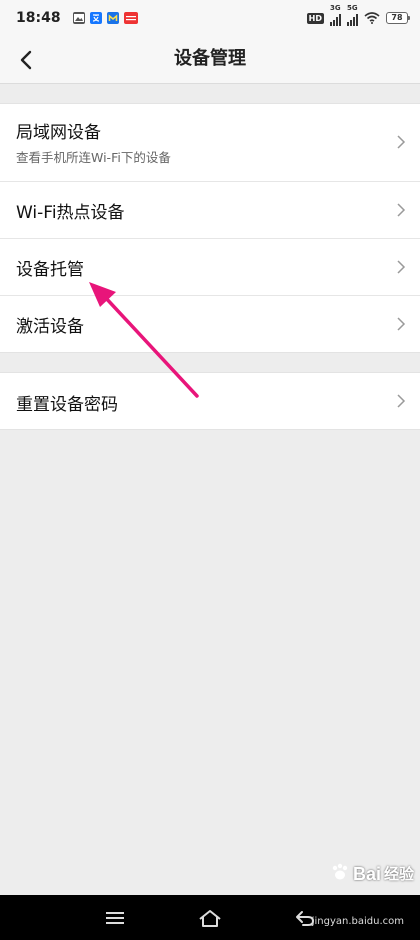 Image resolution: width=420 pixels, height=940 pixels. Describe the element at coordinates (315, 18) in the screenshot. I see `hd-badge: HD` at that location.